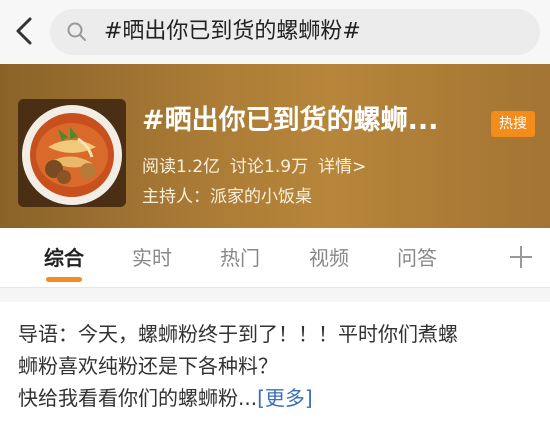 The image size is (550, 425). I want to click on section-divider, so click(275, 295).